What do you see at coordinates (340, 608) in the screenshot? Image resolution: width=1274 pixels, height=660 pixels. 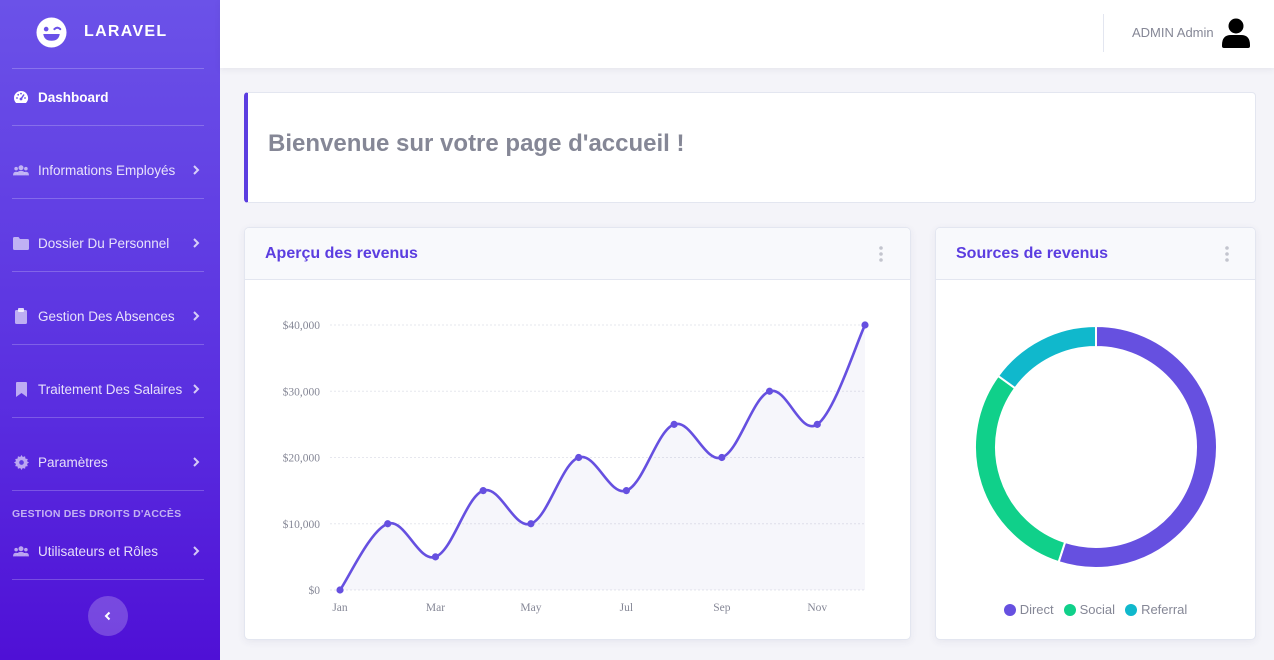 I see `x-tick-label: Jan` at bounding box center [340, 608].